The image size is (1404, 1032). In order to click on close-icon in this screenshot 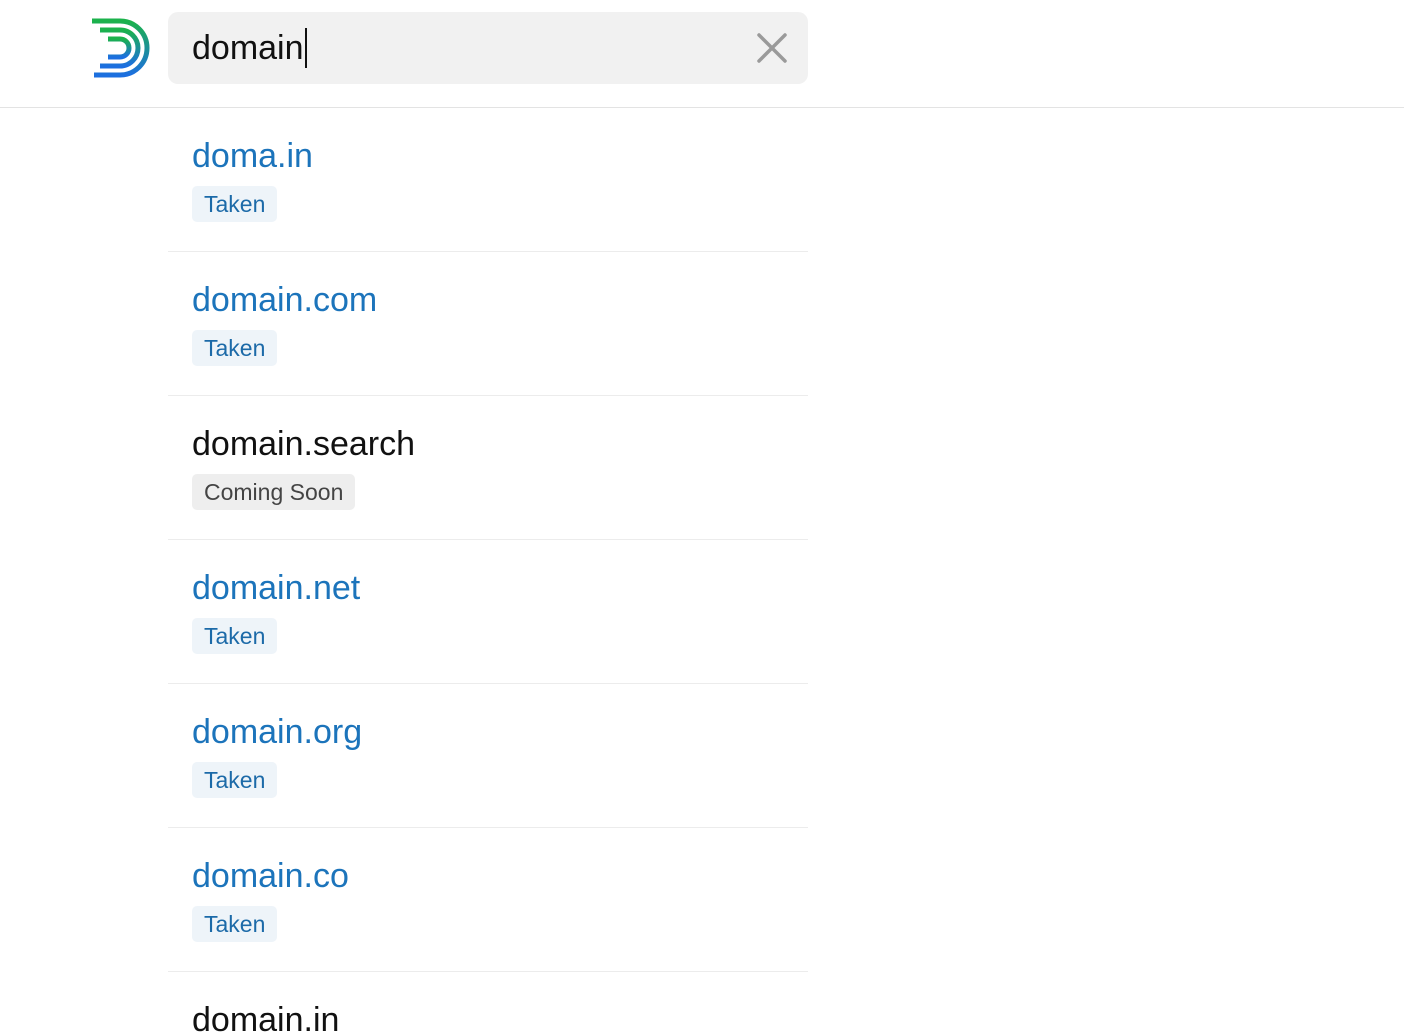, I will do `click(772, 48)`.